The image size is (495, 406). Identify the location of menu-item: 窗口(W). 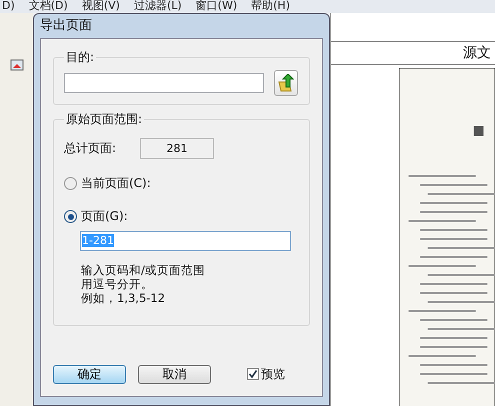
(217, 6).